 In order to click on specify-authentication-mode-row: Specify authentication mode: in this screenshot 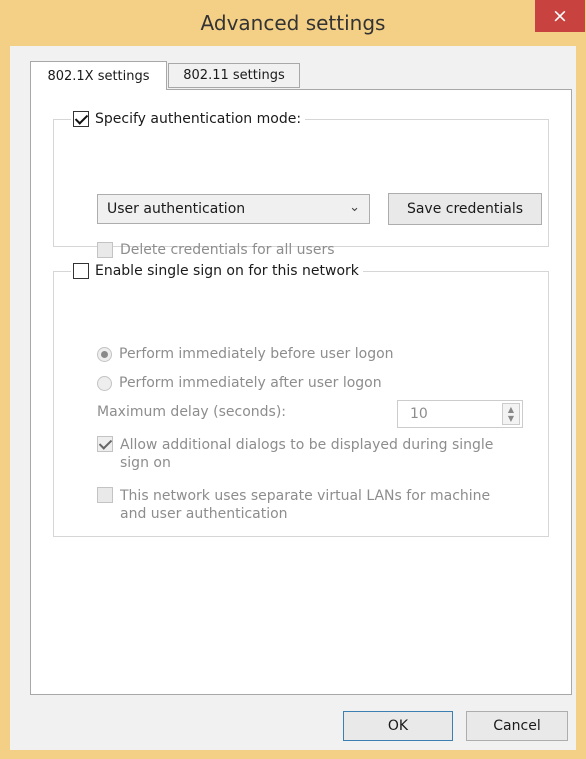, I will do `click(188, 119)`.